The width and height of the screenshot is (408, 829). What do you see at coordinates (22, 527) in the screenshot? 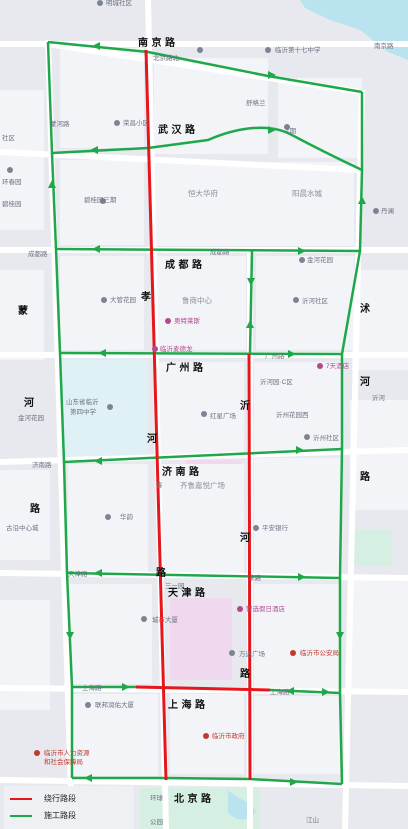
I see `poi-label: 古沿中心城` at bounding box center [22, 527].